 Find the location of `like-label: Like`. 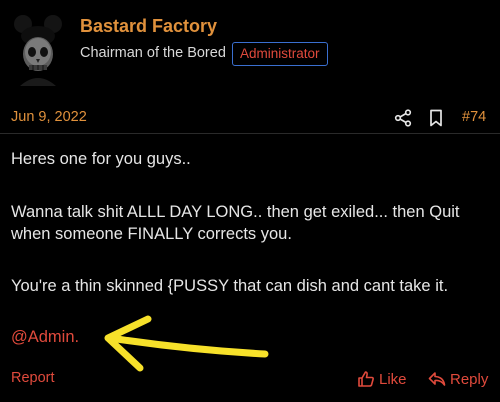

like-label: Like is located at coordinates (393, 379).